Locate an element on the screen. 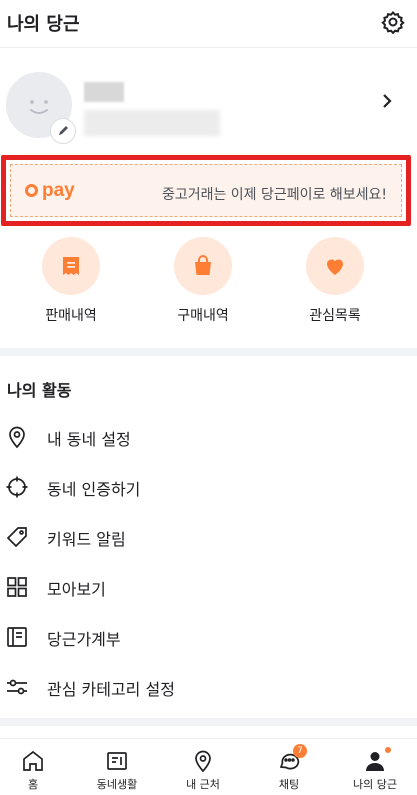 The image size is (417, 795). pay-banner: pay 중고거래는 이제 당근페이로 해보세요! is located at coordinates (206, 190).